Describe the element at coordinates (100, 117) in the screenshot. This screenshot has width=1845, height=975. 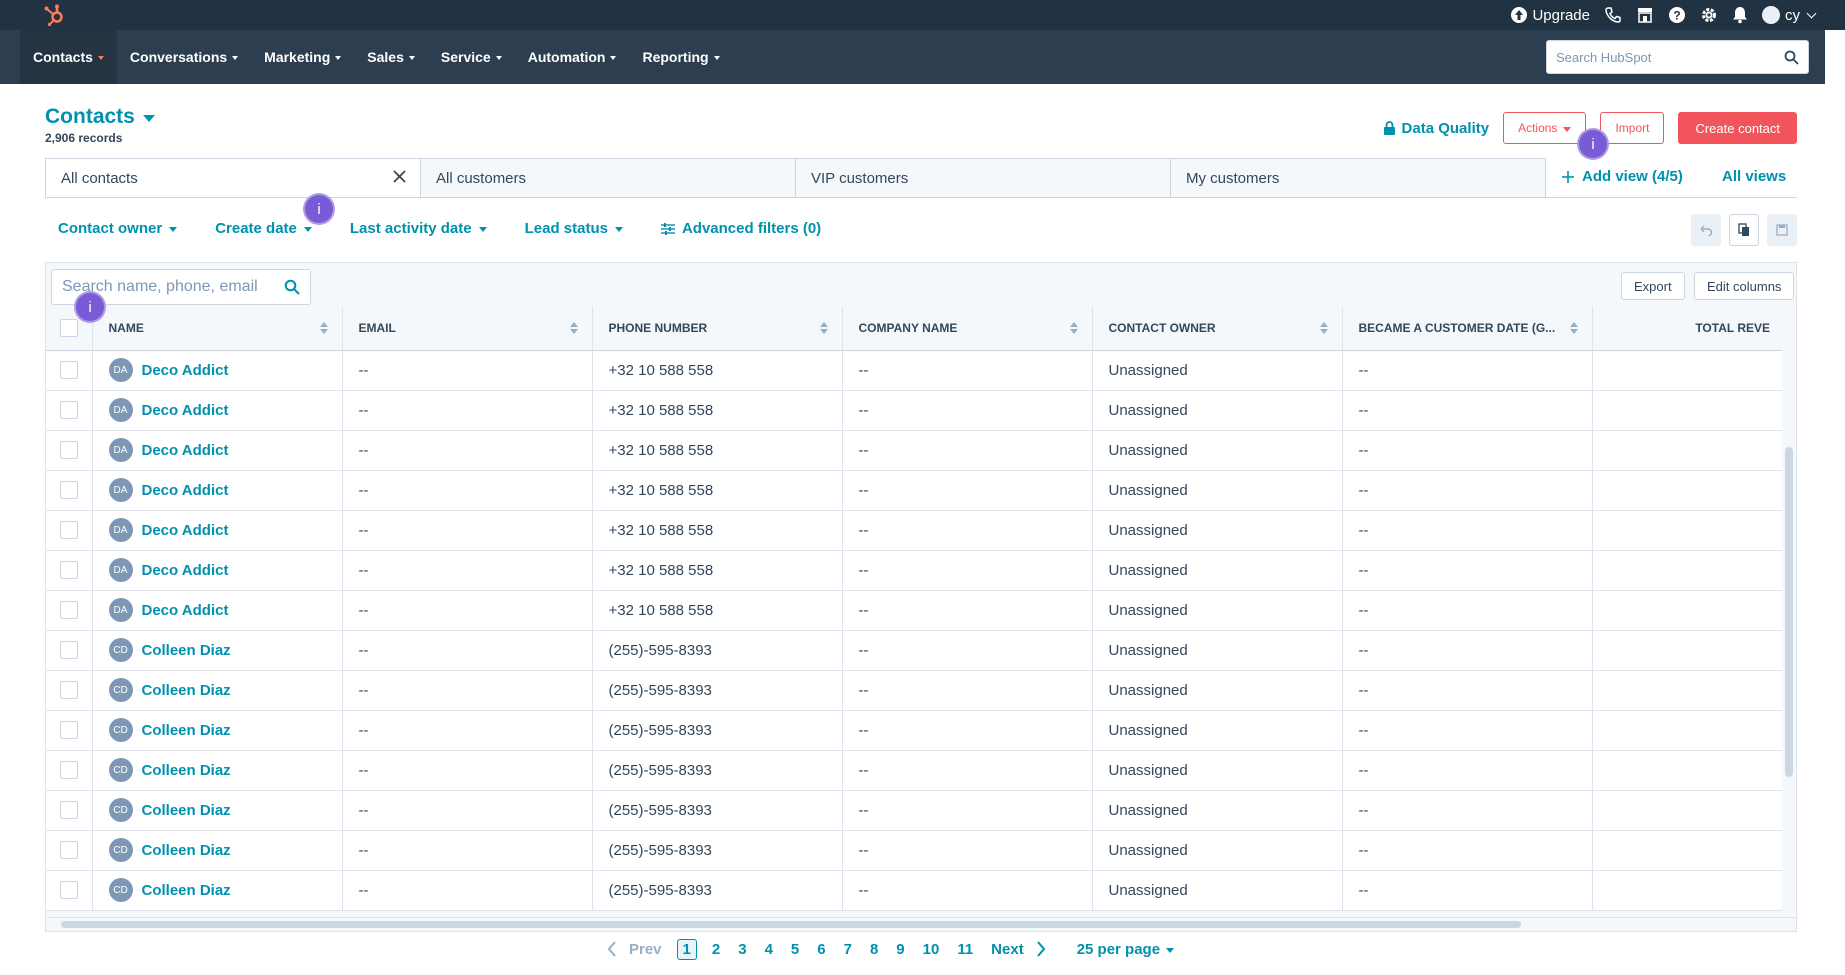
I see `page-title: Contacts` at that location.